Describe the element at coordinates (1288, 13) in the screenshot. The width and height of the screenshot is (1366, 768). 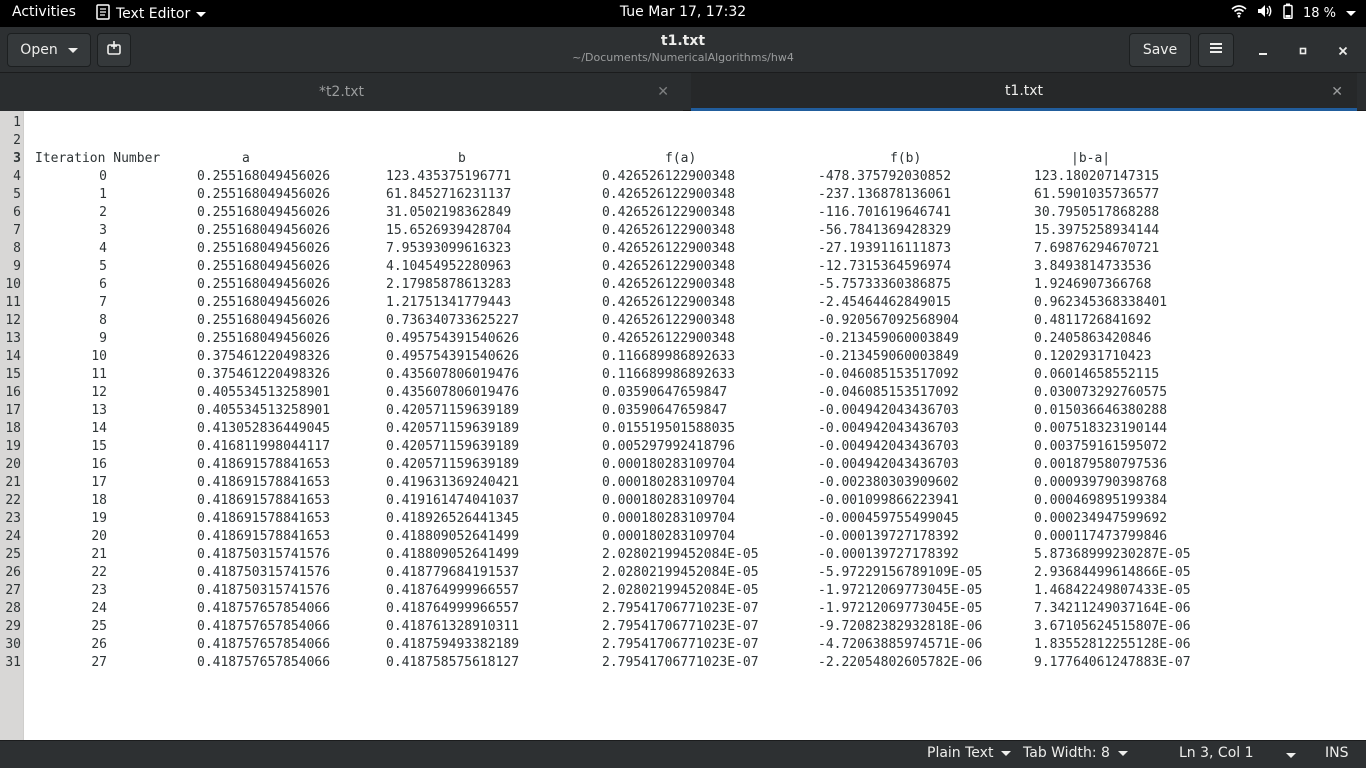
I see `battery-icon` at that location.